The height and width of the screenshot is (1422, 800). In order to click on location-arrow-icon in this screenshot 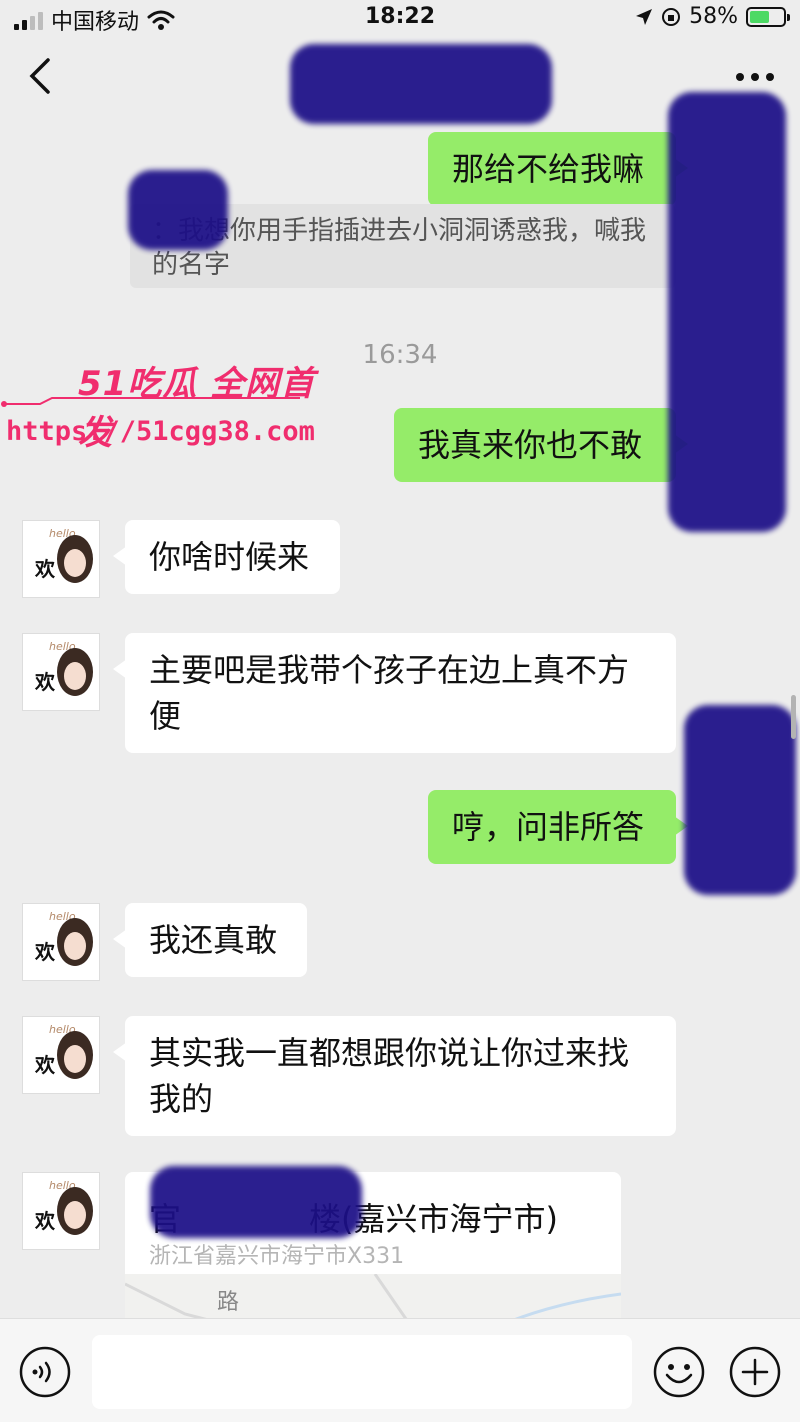, I will do `click(644, 16)`.